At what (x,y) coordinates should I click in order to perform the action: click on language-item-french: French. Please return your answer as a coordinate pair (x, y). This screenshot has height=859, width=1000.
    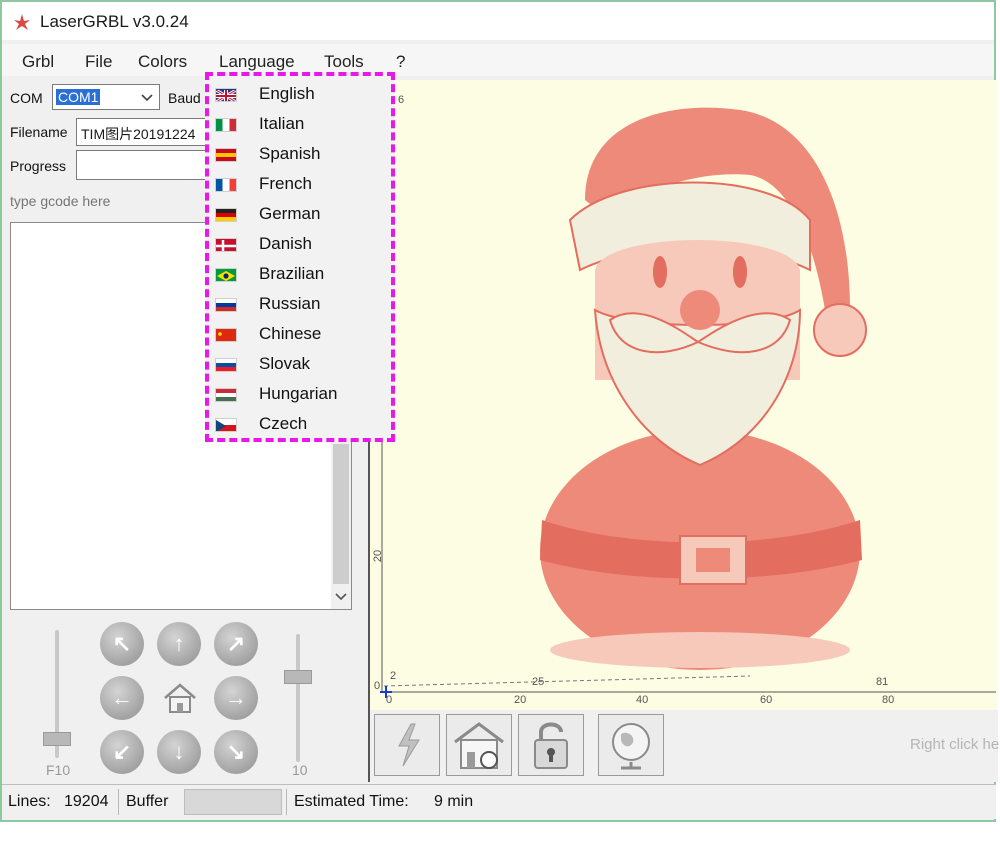
    Looking at the image, I should click on (300, 185).